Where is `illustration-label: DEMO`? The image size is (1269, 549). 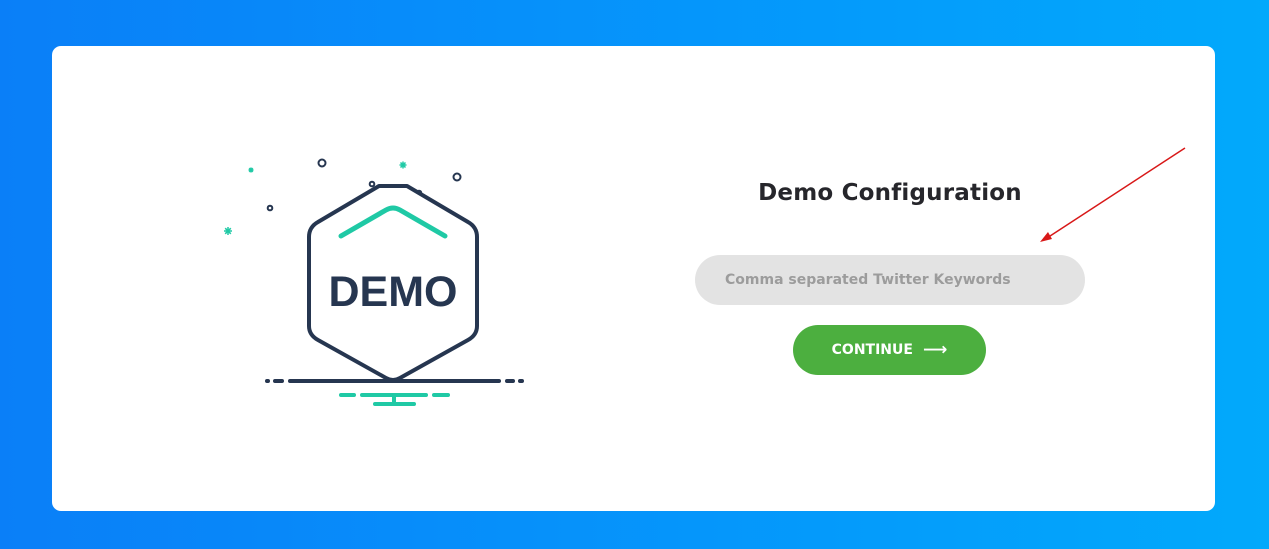 illustration-label: DEMO is located at coordinates (393, 292).